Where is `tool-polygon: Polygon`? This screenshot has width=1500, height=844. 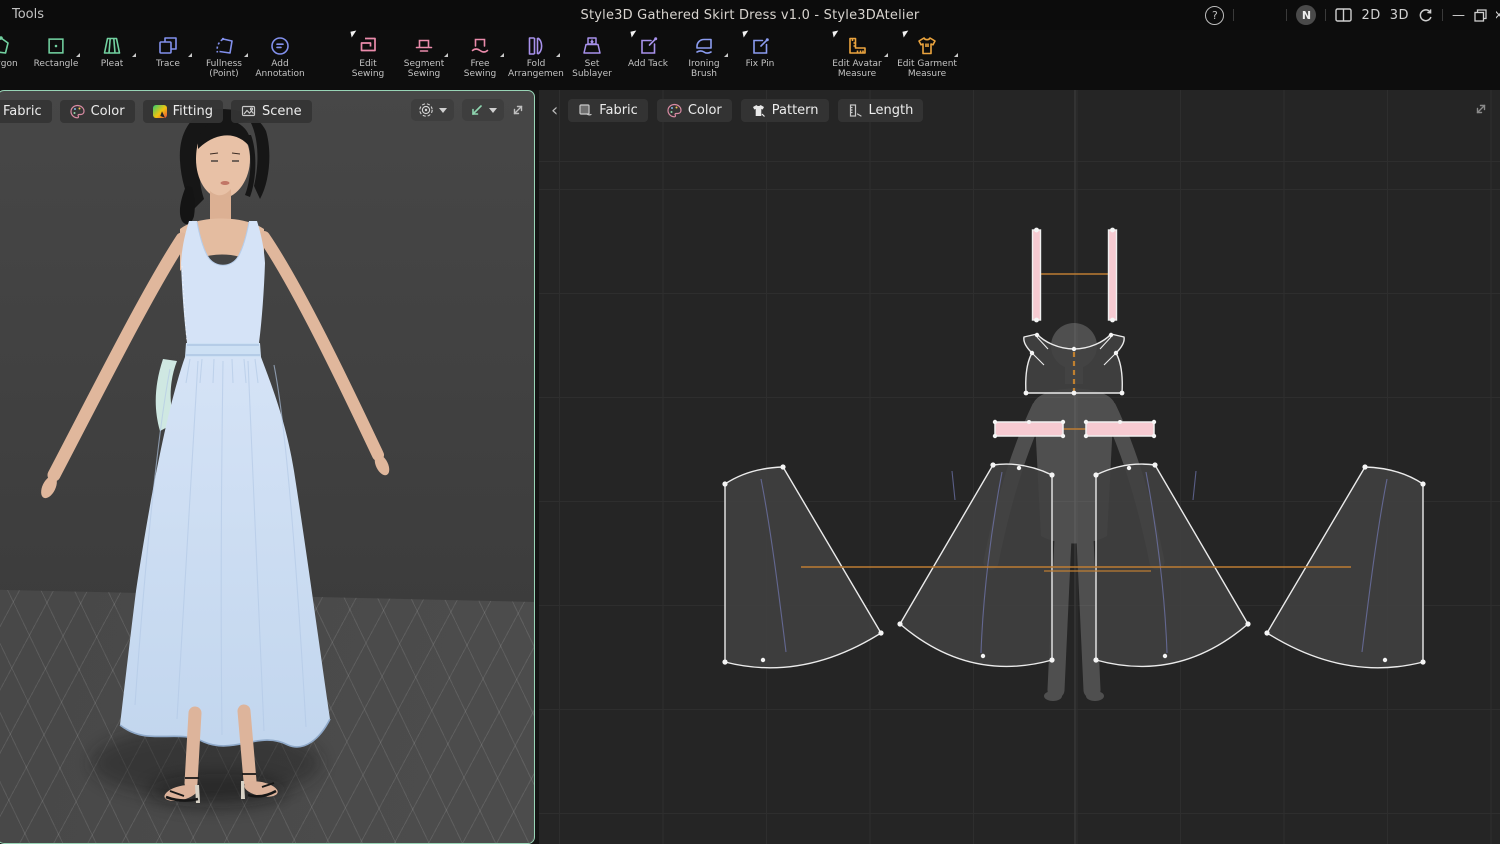 tool-polygon: Polygon is located at coordinates (14, 50).